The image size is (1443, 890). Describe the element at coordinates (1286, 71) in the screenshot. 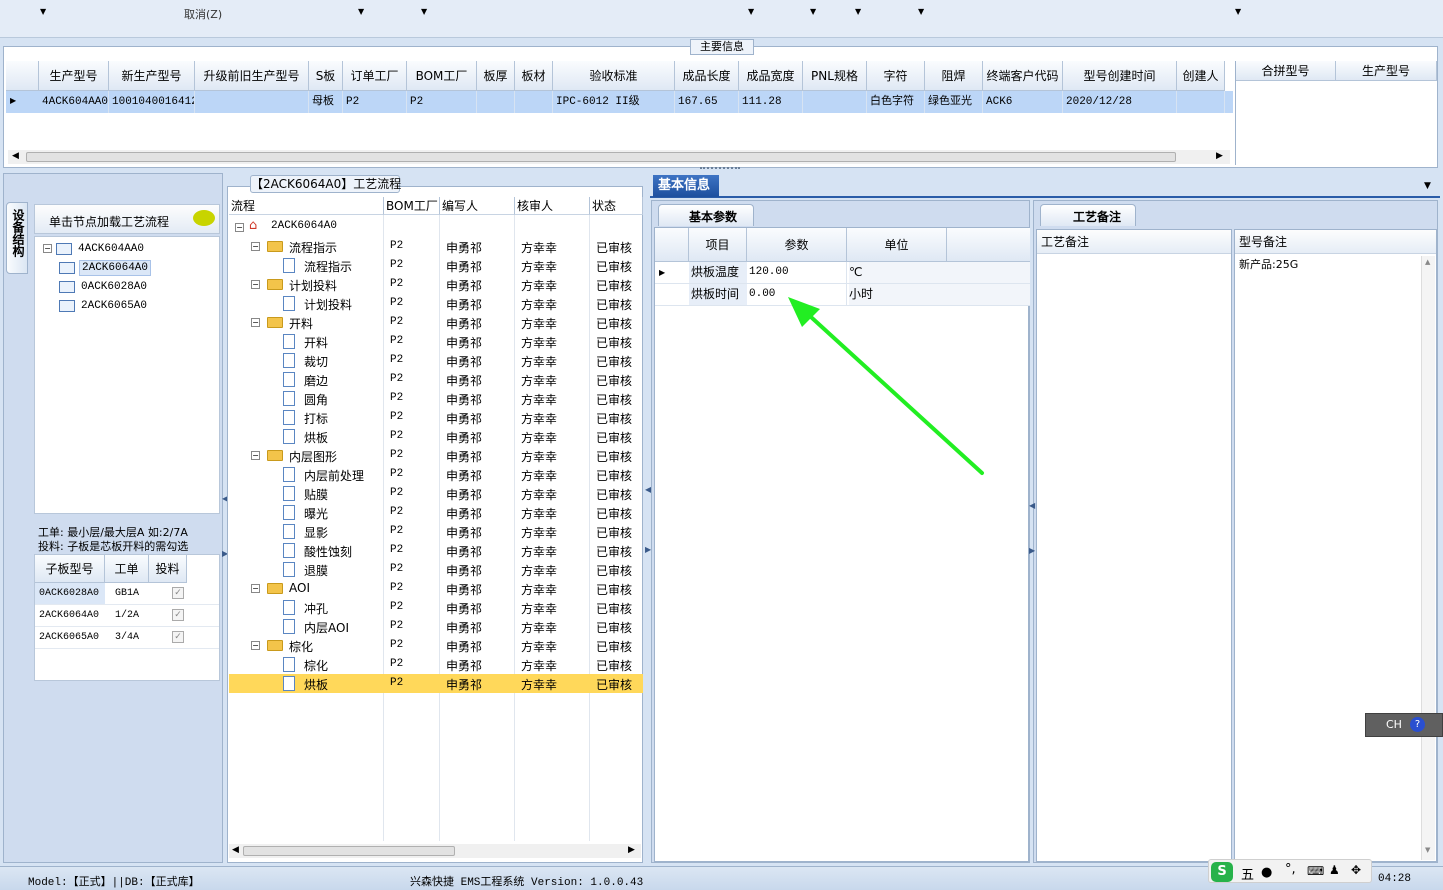

I see `column-header: 合拼型号` at that location.